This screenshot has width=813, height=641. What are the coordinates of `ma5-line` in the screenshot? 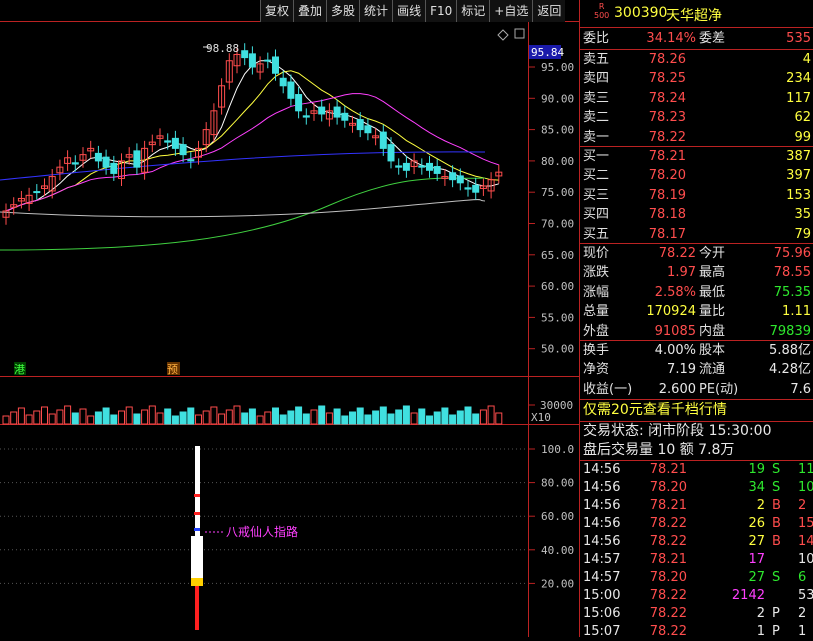 It's located at (252, 136).